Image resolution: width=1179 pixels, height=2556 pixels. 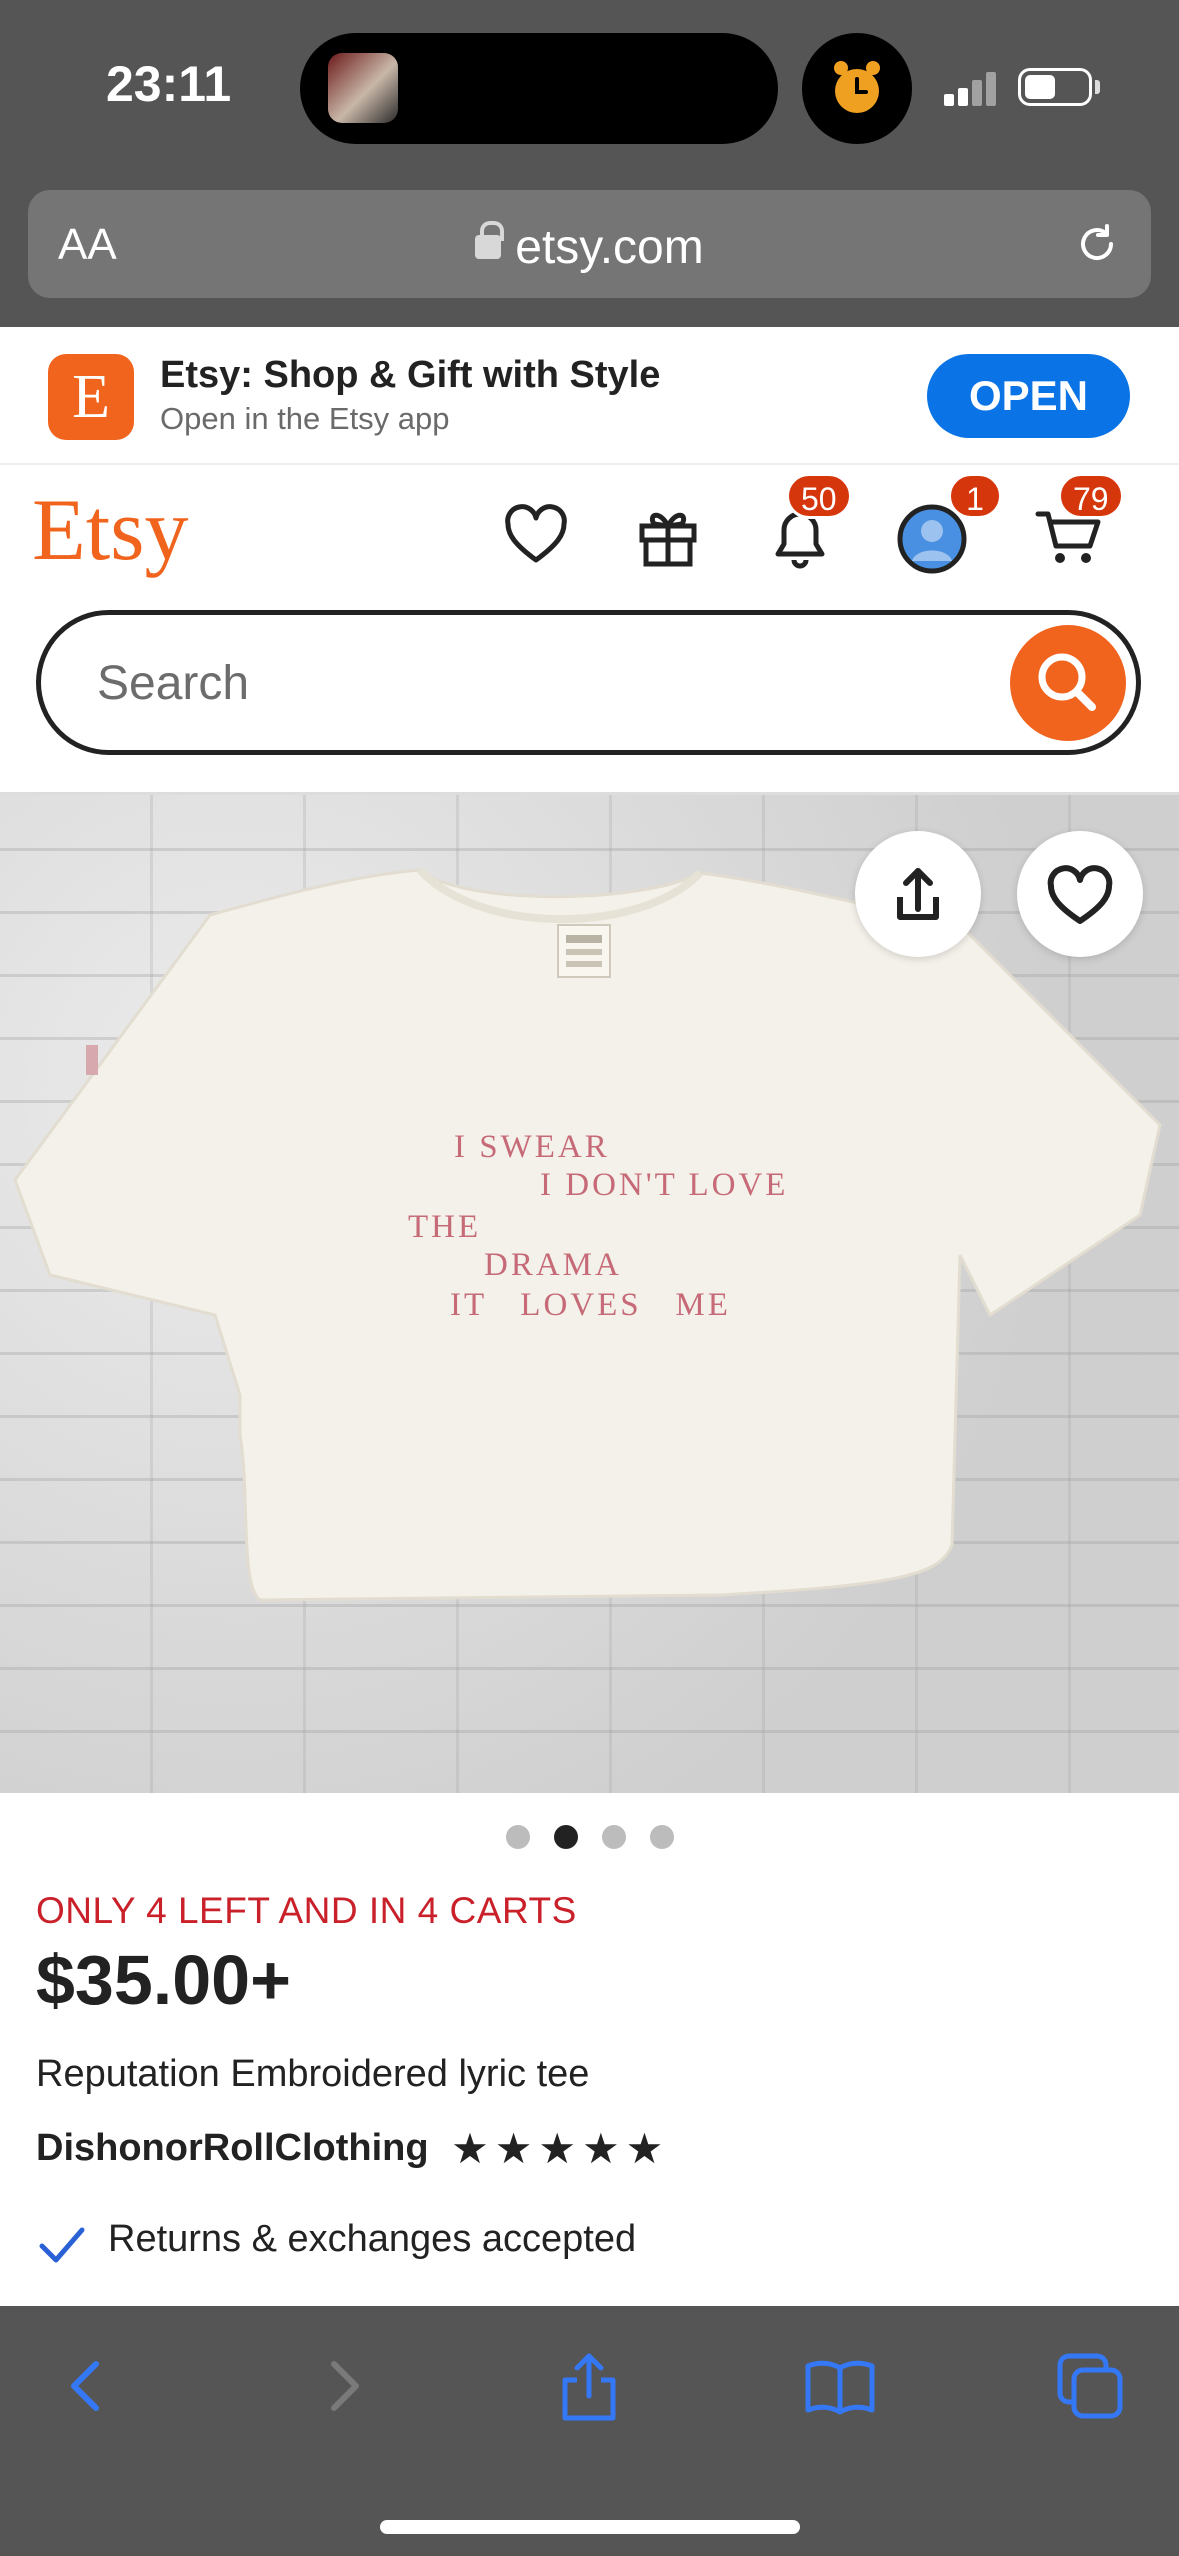 What do you see at coordinates (589, 2386) in the screenshot?
I see `share-sheet-icon` at bounding box center [589, 2386].